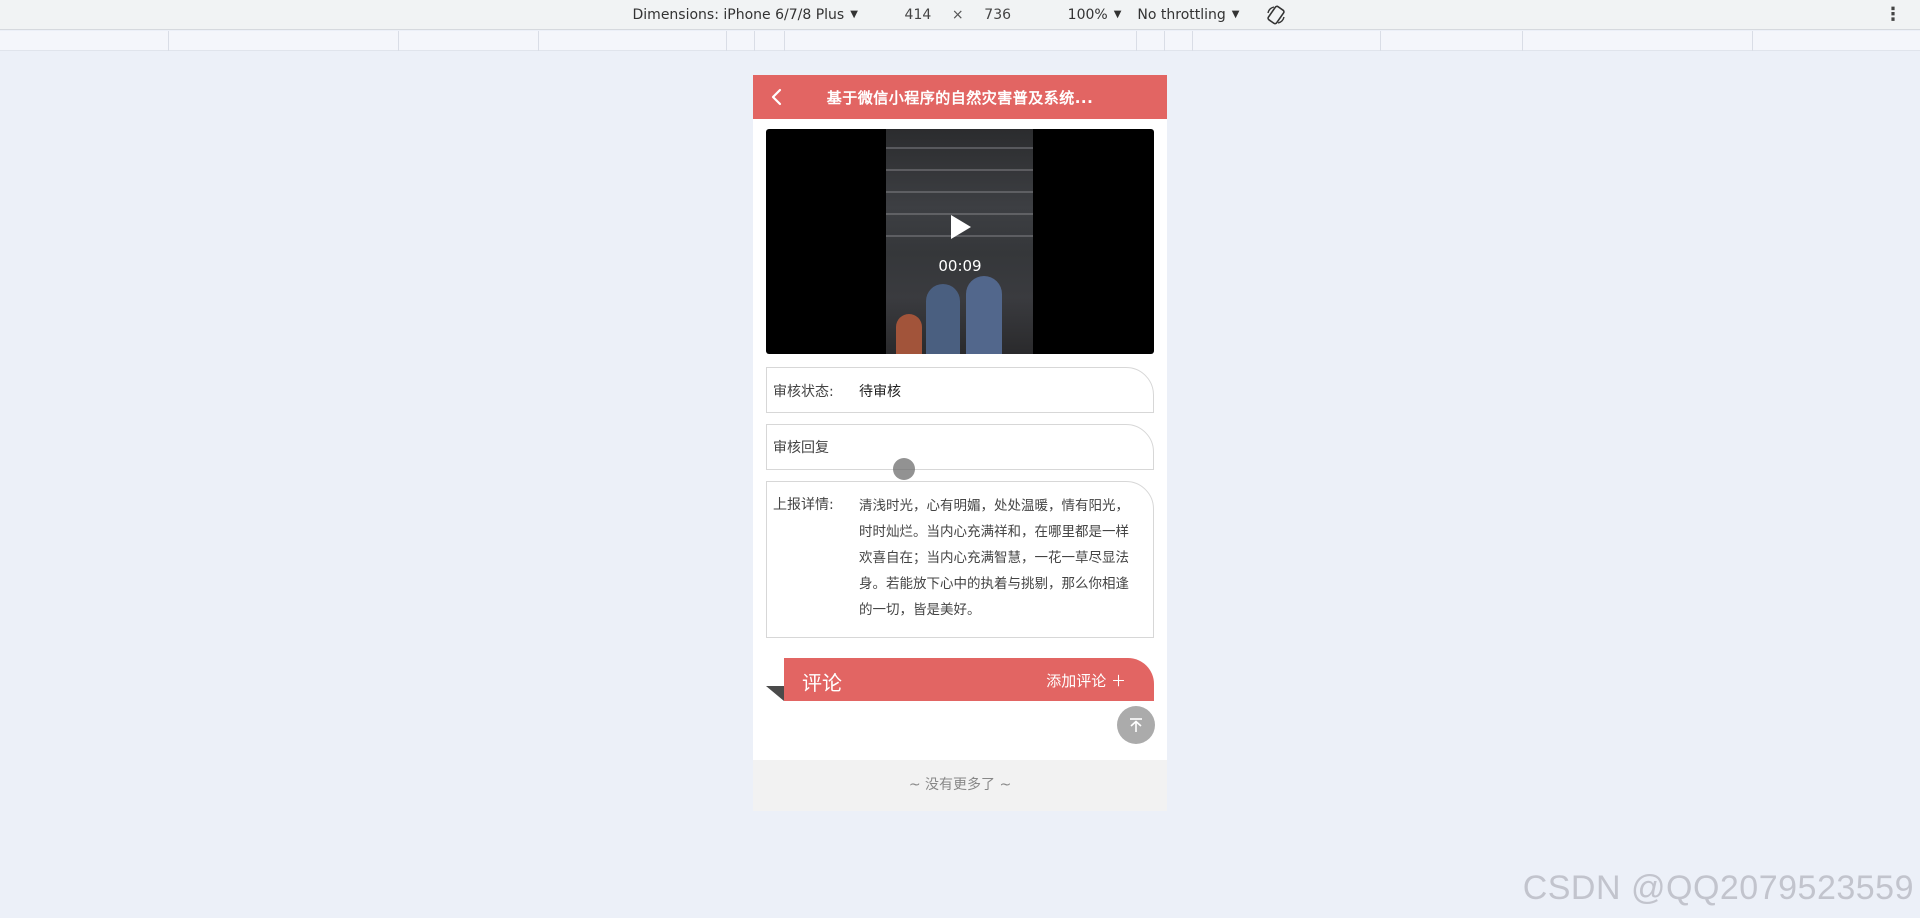 Image resolution: width=1920 pixels, height=918 pixels. Describe the element at coordinates (775, 693) in the screenshot. I see `comment-ribbon-fold` at that location.